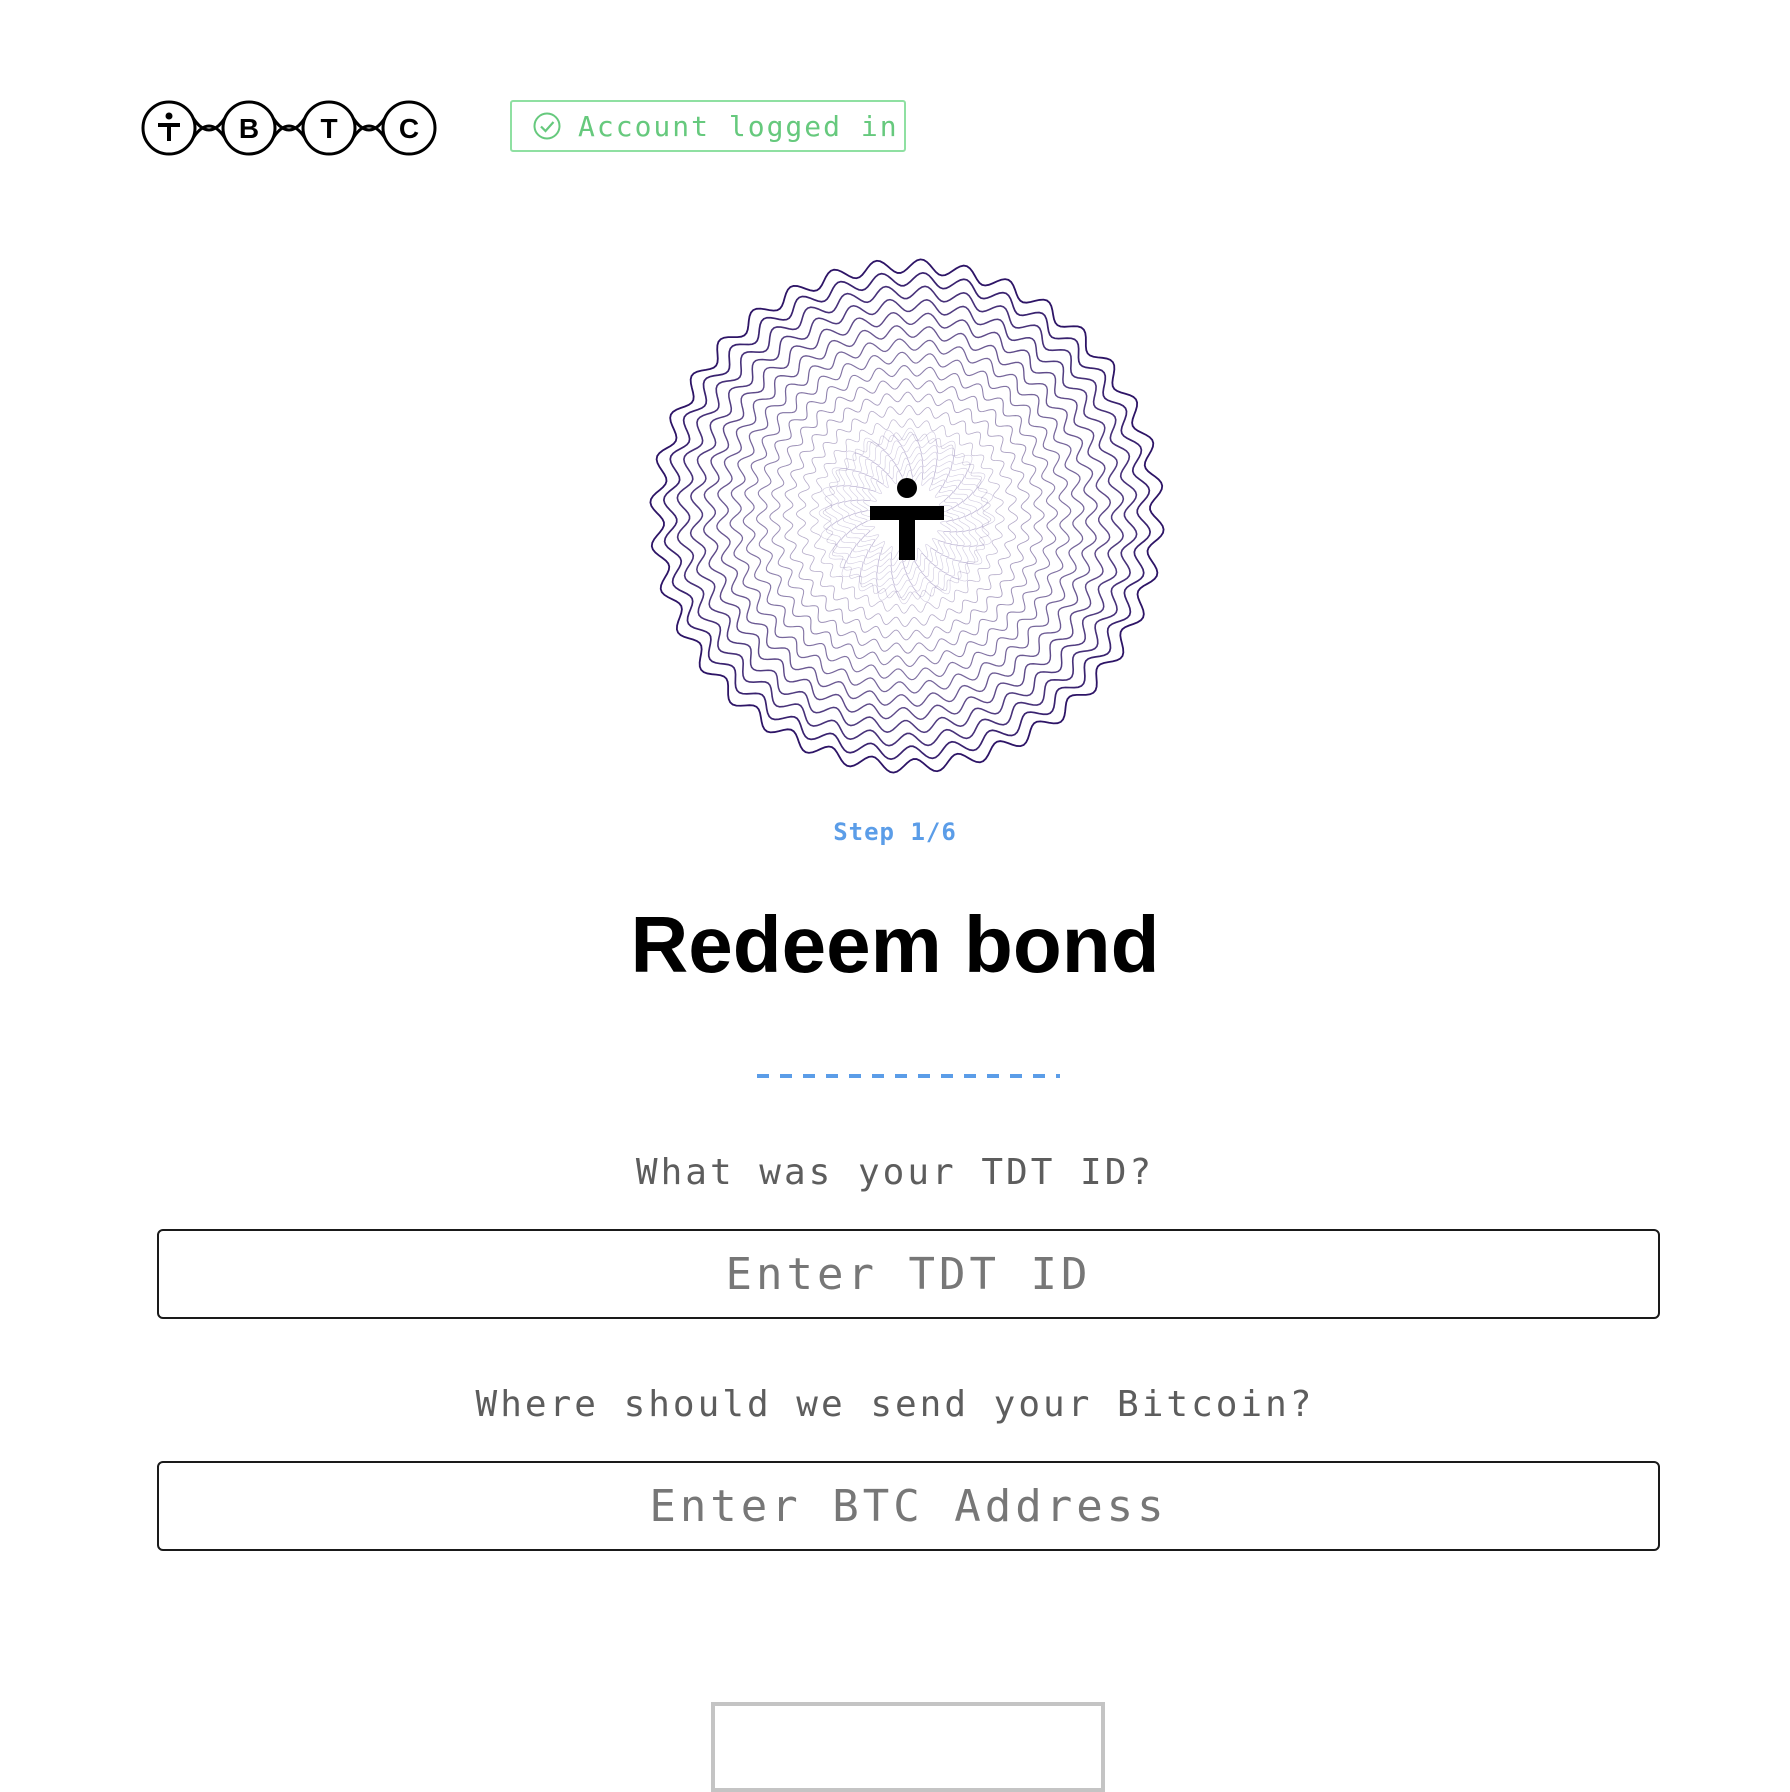  Describe the element at coordinates (249, 128) in the screenshot. I see `logo-letter-b: B` at that location.